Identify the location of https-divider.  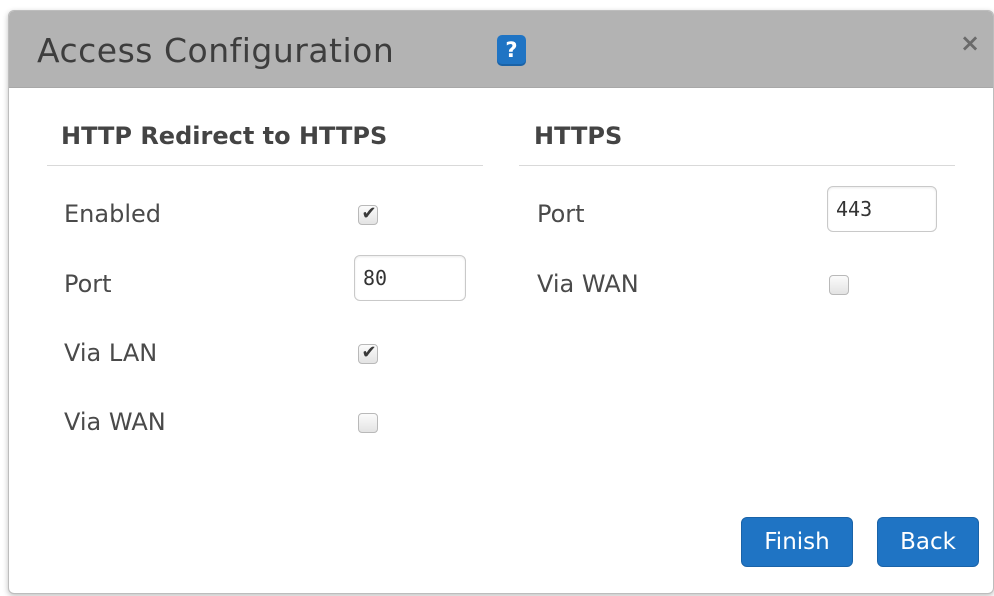
(737, 165).